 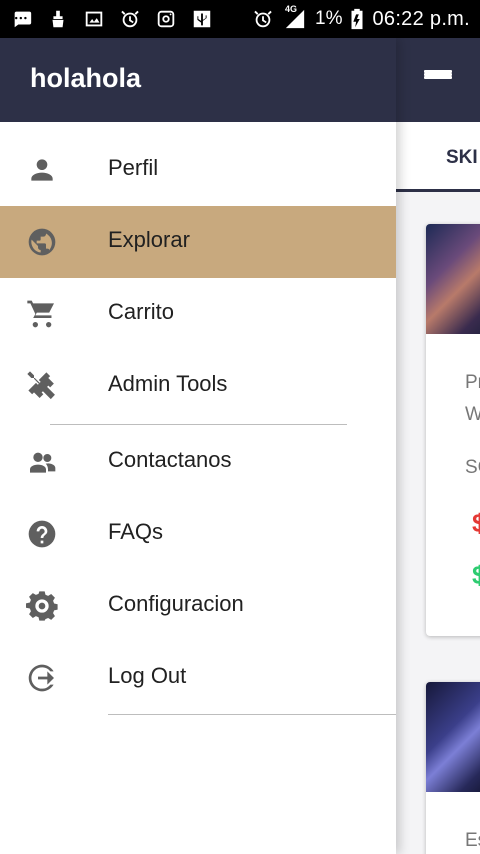 I want to click on nav-label: Perfil, so click(x=133, y=167).